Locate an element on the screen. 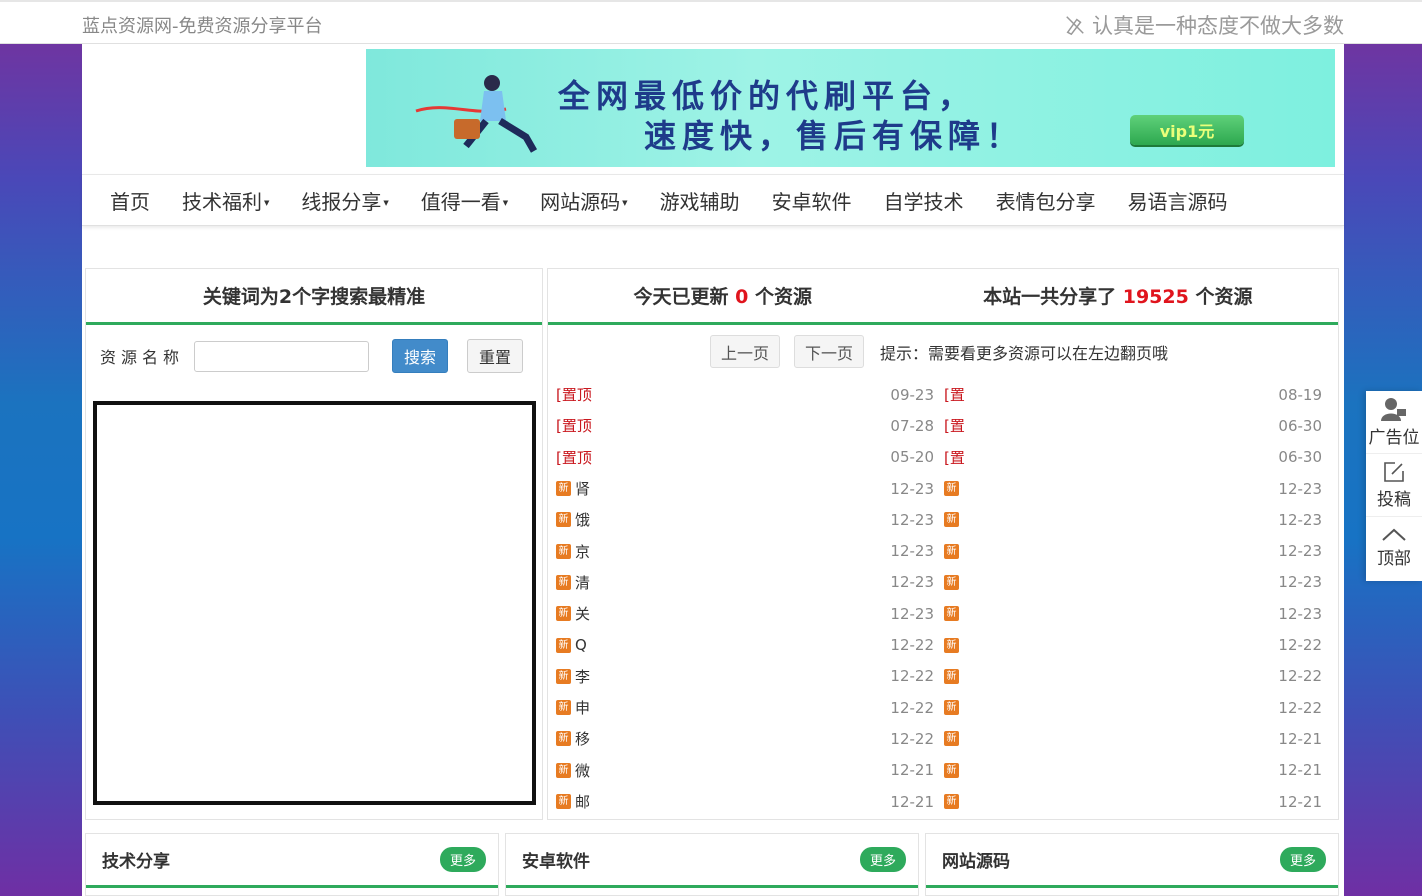  ad-image-placeholder is located at coordinates (314, 603).